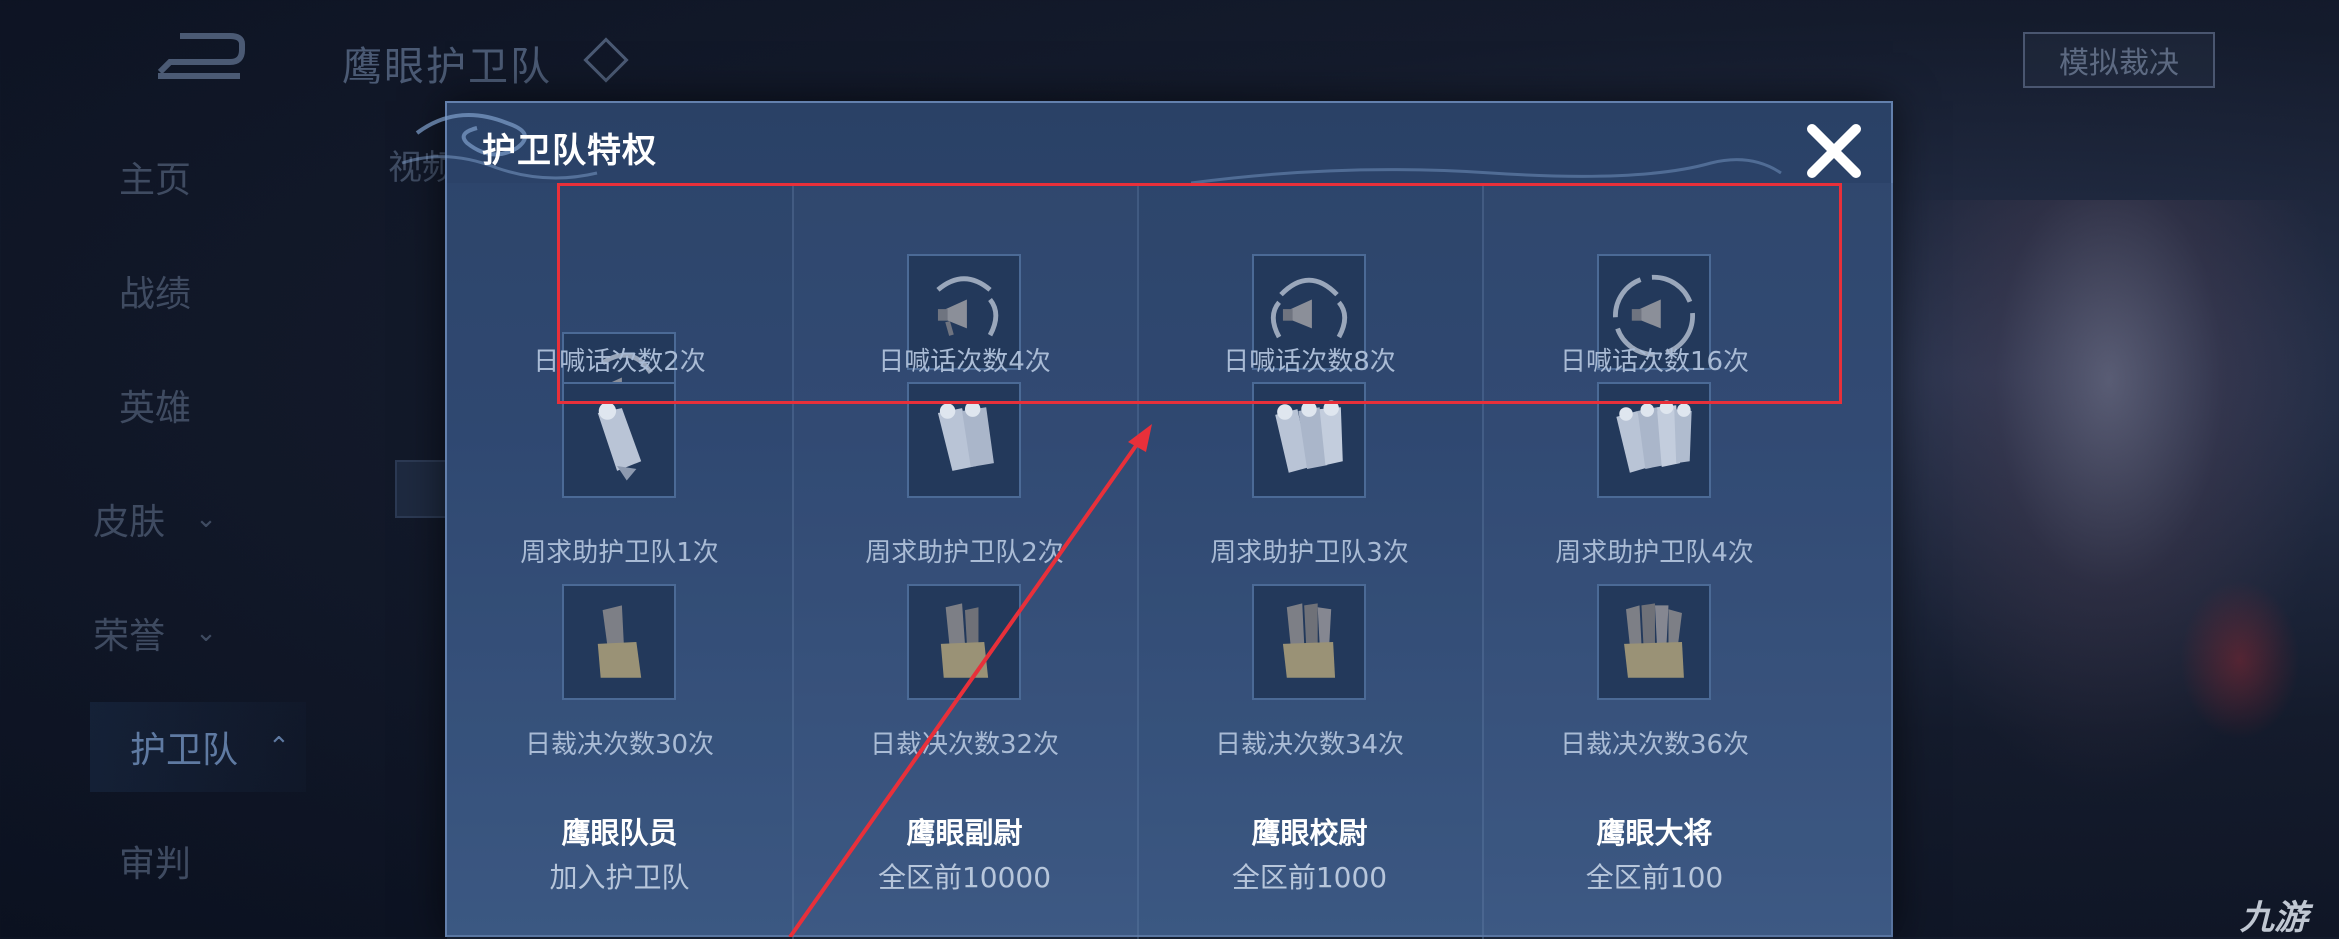 The width and height of the screenshot is (2339, 939). Describe the element at coordinates (2119, 60) in the screenshot. I see `simulate-verdict-button: 模拟裁决` at that location.